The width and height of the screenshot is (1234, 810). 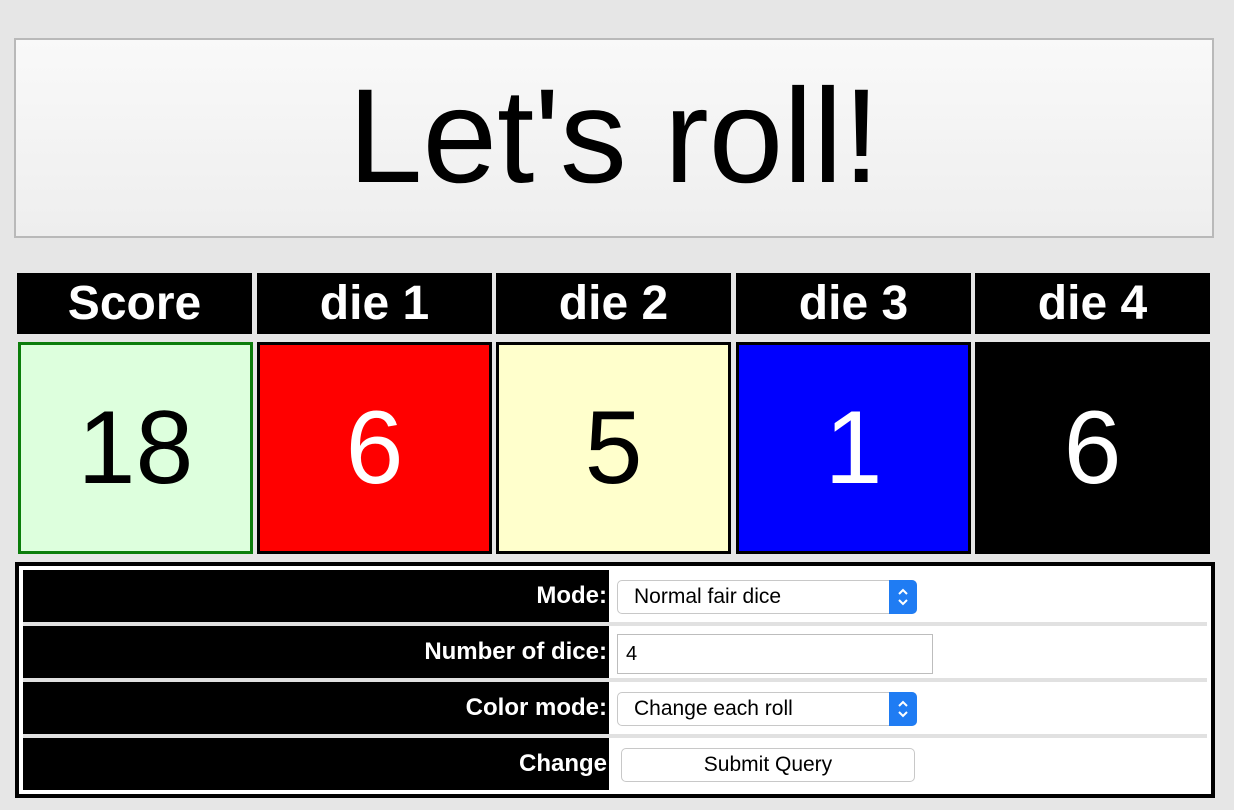 I want to click on mode-field-cell: Normal fair dice, so click(x=909, y=596).